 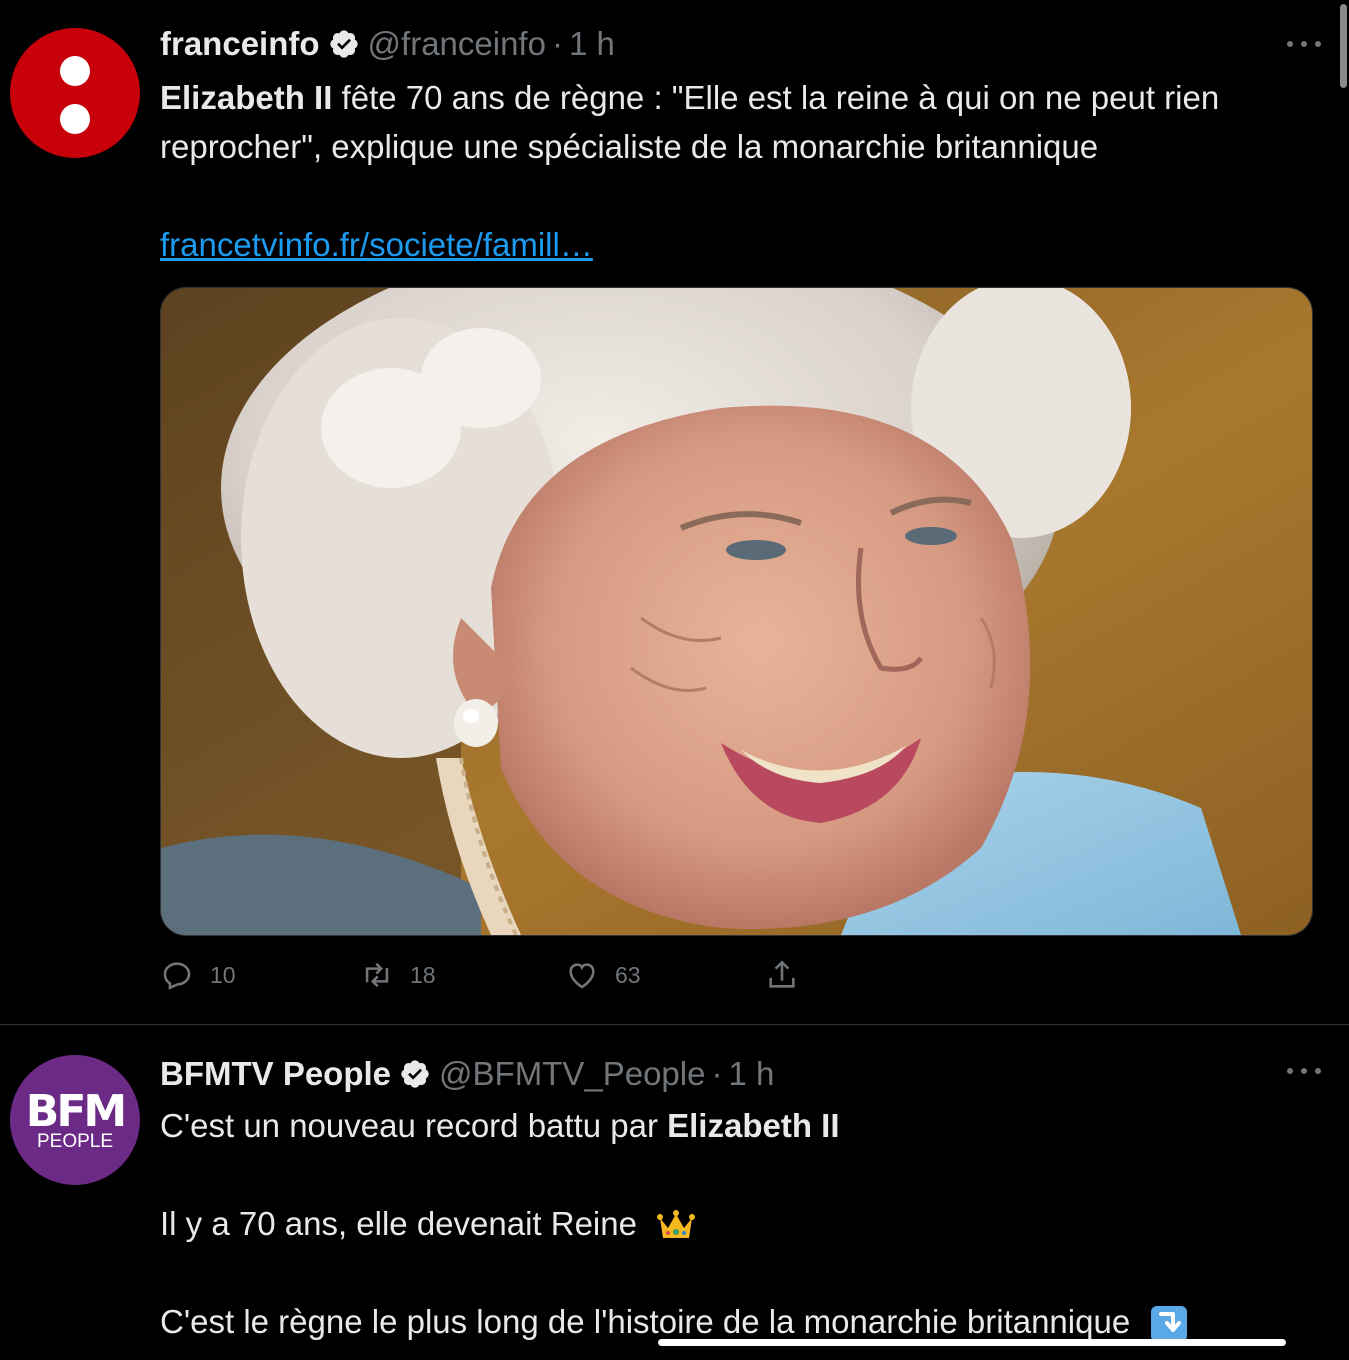 I want to click on tweet-line1-text: C'est un nouveau record battu par, so click(x=414, y=1125).